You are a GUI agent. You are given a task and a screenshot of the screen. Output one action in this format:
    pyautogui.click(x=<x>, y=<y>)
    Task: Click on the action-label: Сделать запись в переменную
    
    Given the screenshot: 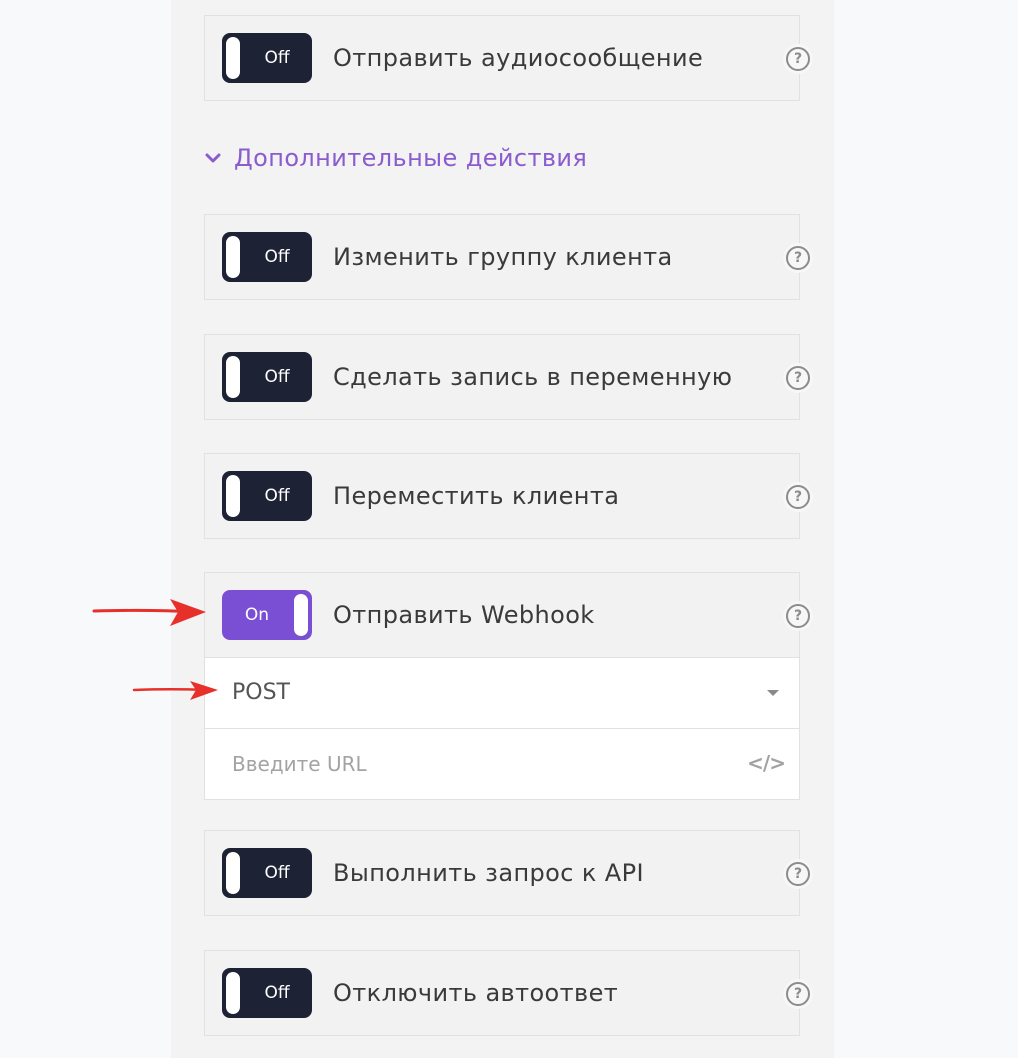 What is the action you would take?
    pyautogui.click(x=533, y=377)
    